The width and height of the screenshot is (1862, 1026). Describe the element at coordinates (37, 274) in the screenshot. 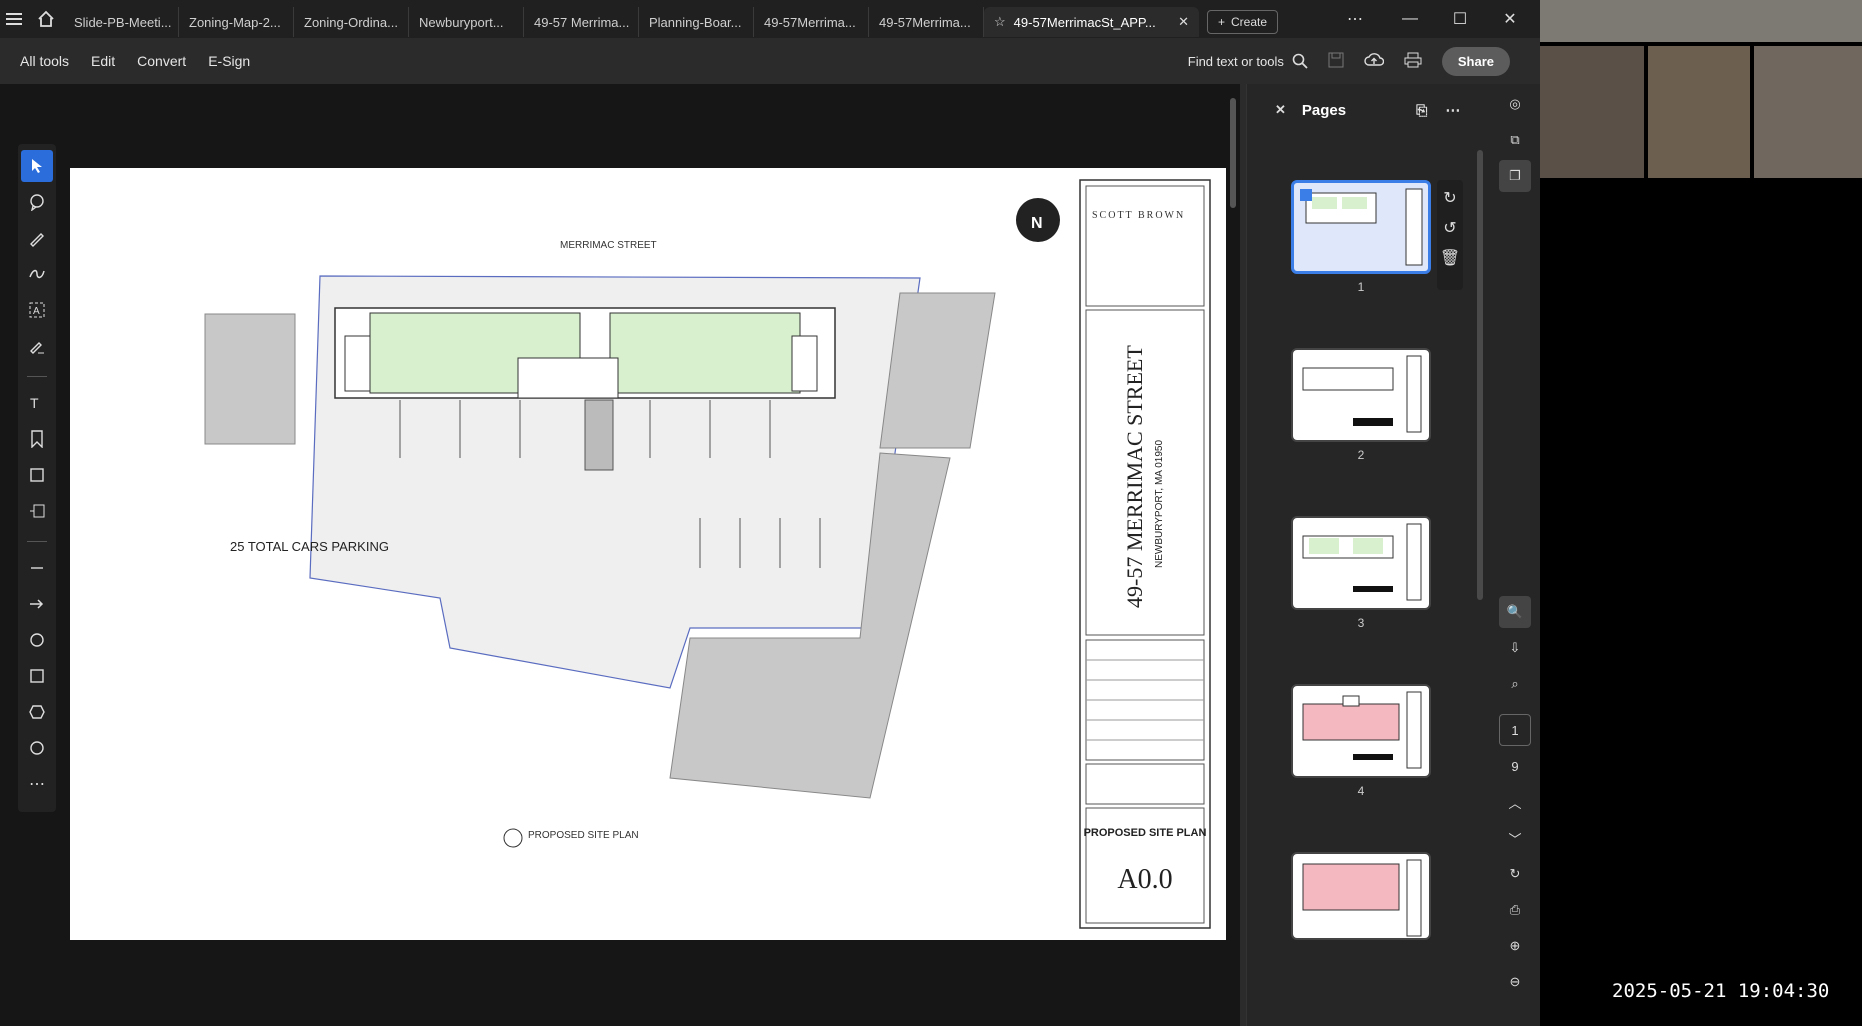

I see `freehand-draw-icon` at that location.